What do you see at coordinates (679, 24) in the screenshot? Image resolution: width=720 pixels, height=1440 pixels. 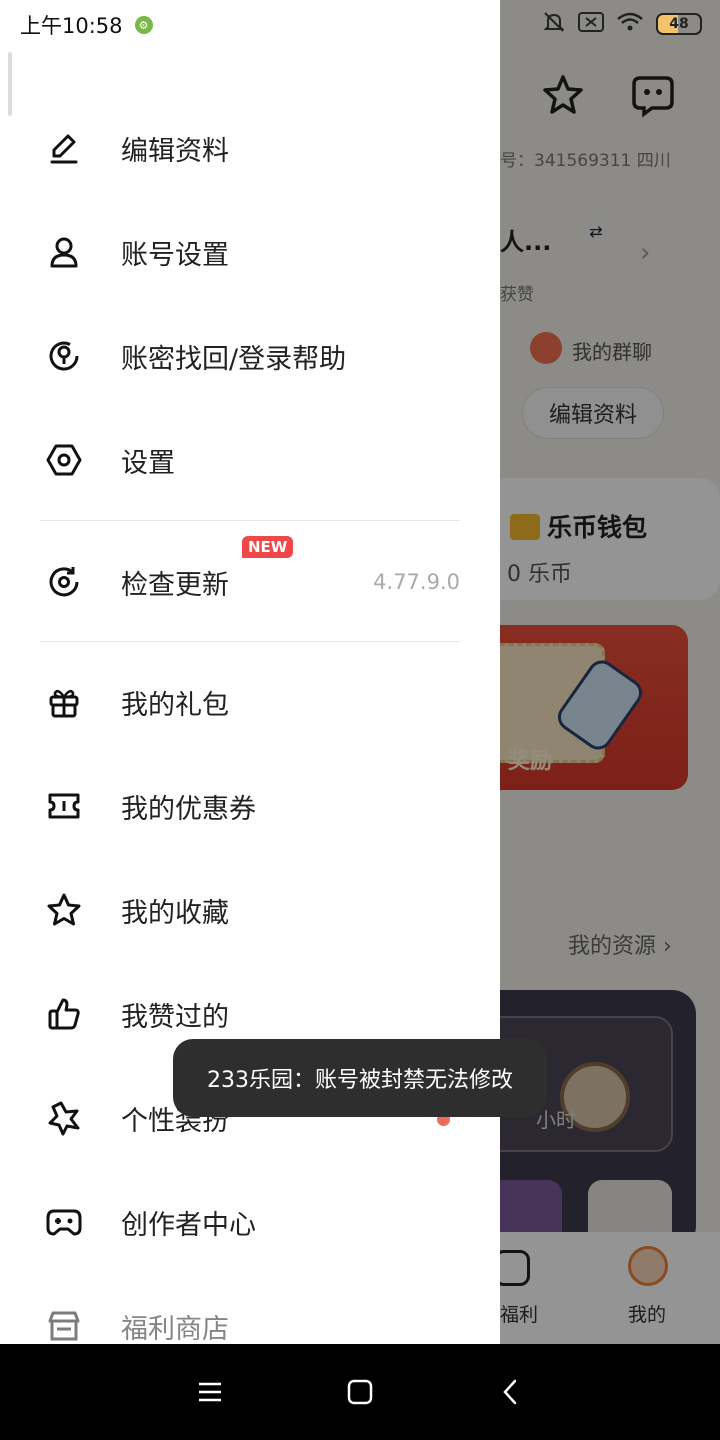 I see `battery-icon: 48` at bounding box center [679, 24].